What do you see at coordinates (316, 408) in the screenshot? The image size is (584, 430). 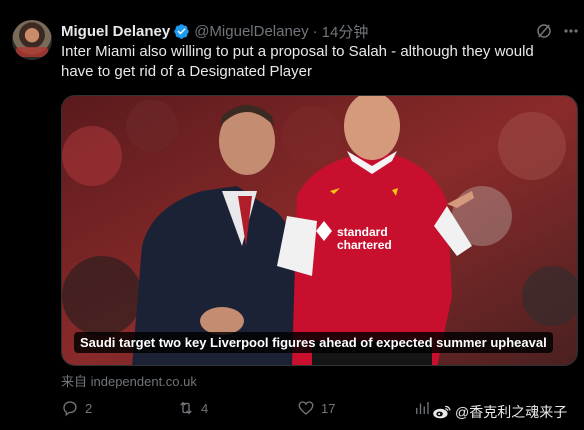 I see `like-button: 17` at bounding box center [316, 408].